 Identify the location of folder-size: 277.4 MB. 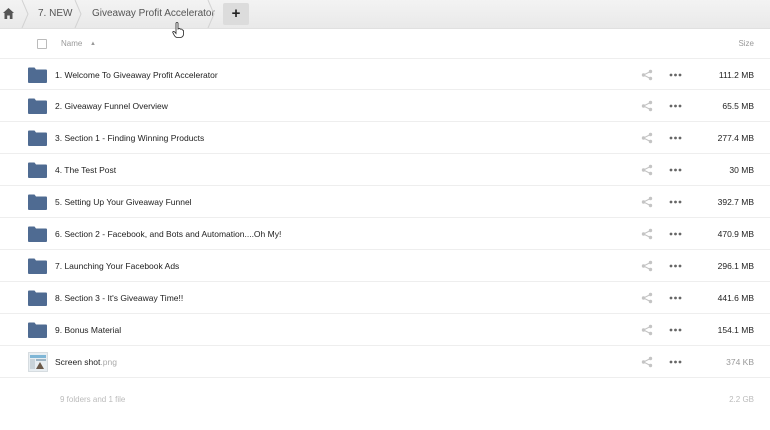
(735, 138).